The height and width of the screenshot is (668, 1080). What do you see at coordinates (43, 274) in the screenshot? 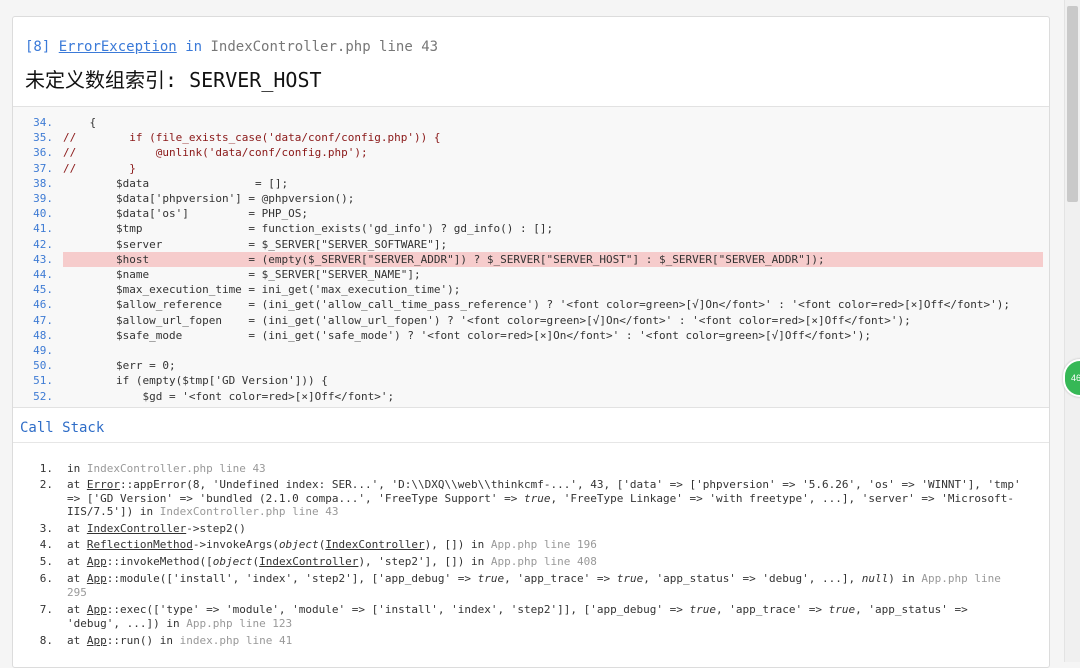
I see `line-number: 44.` at bounding box center [43, 274].